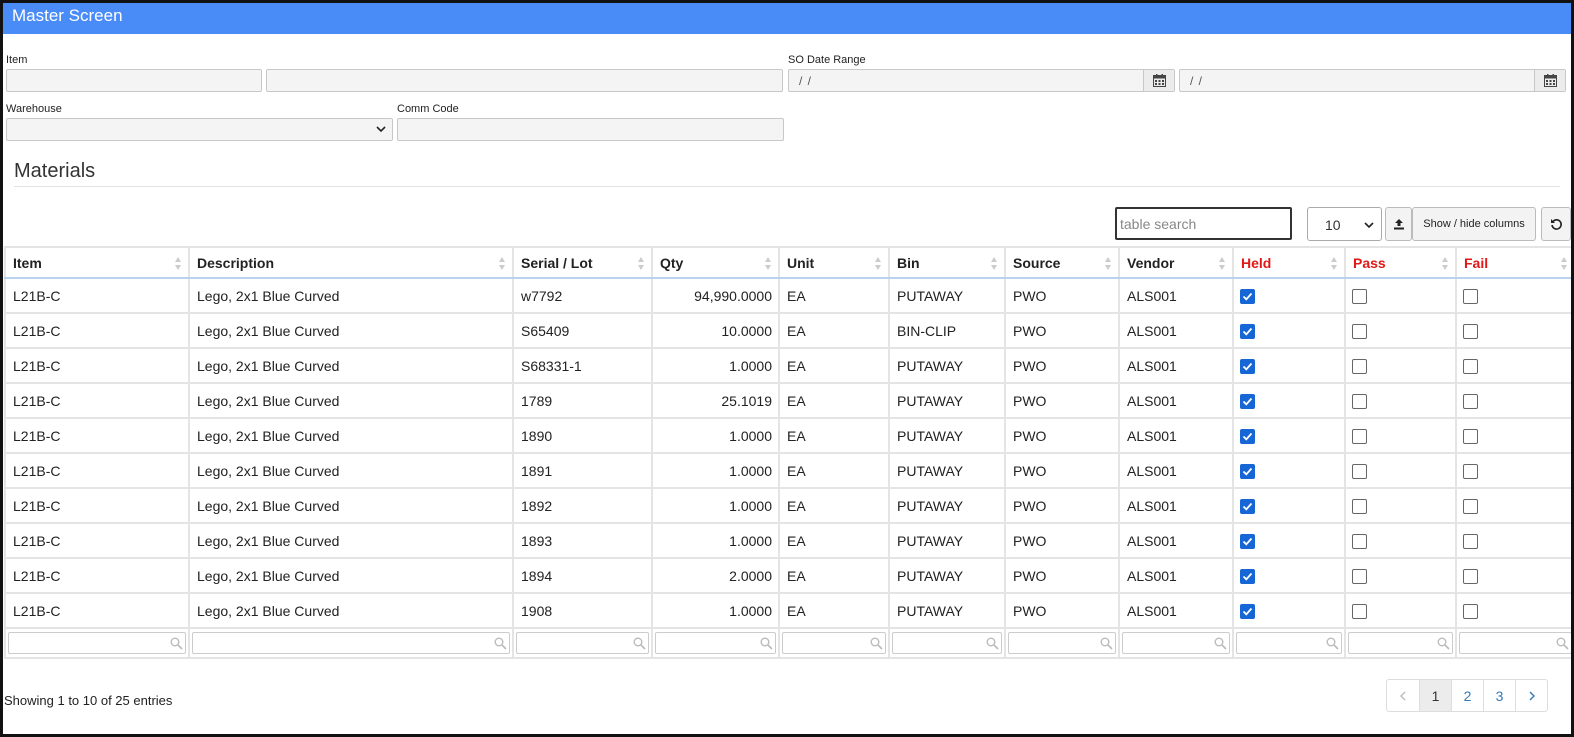 The height and width of the screenshot is (737, 1574). Describe the element at coordinates (981, 80) in the screenshot. I see `so-date-from-input: / /` at that location.